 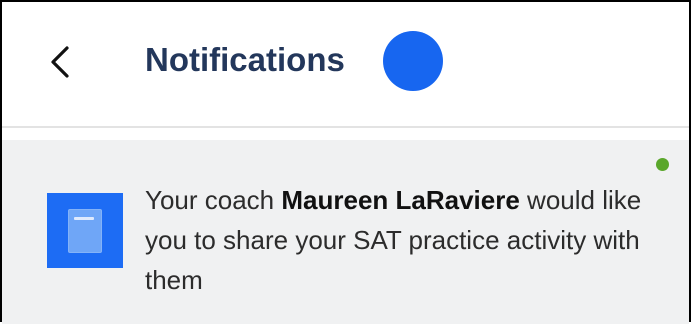 I want to click on page-title: Notifications, so click(x=245, y=59).